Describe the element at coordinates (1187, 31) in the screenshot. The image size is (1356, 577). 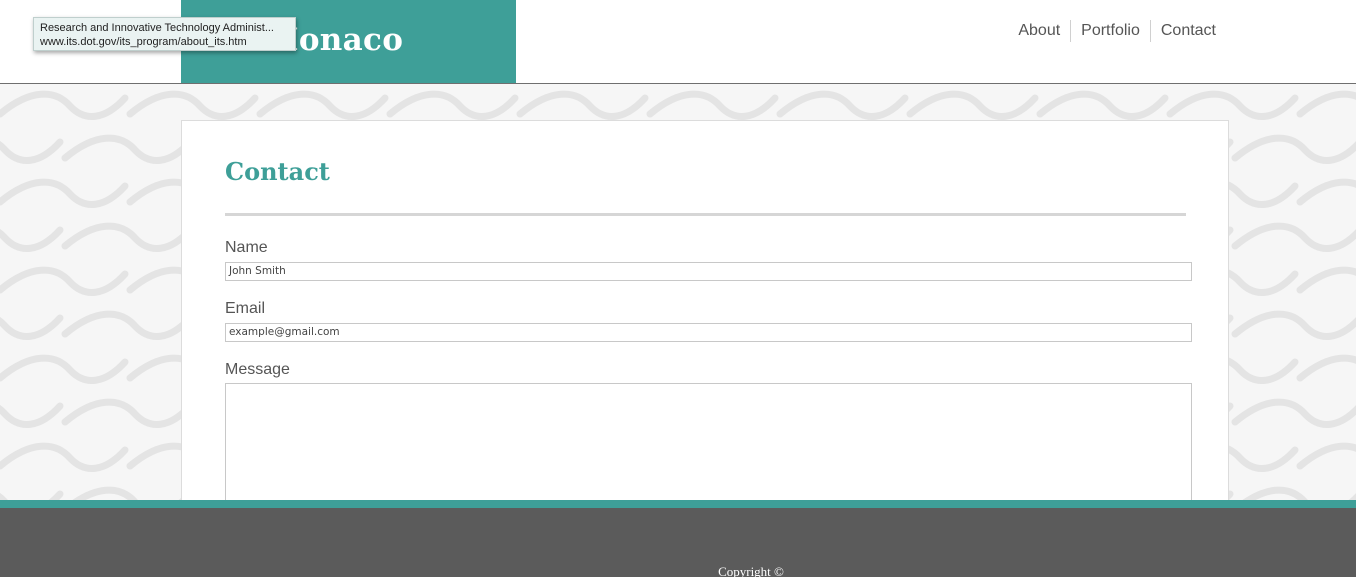
I see `nav-contact-link: Contact` at that location.